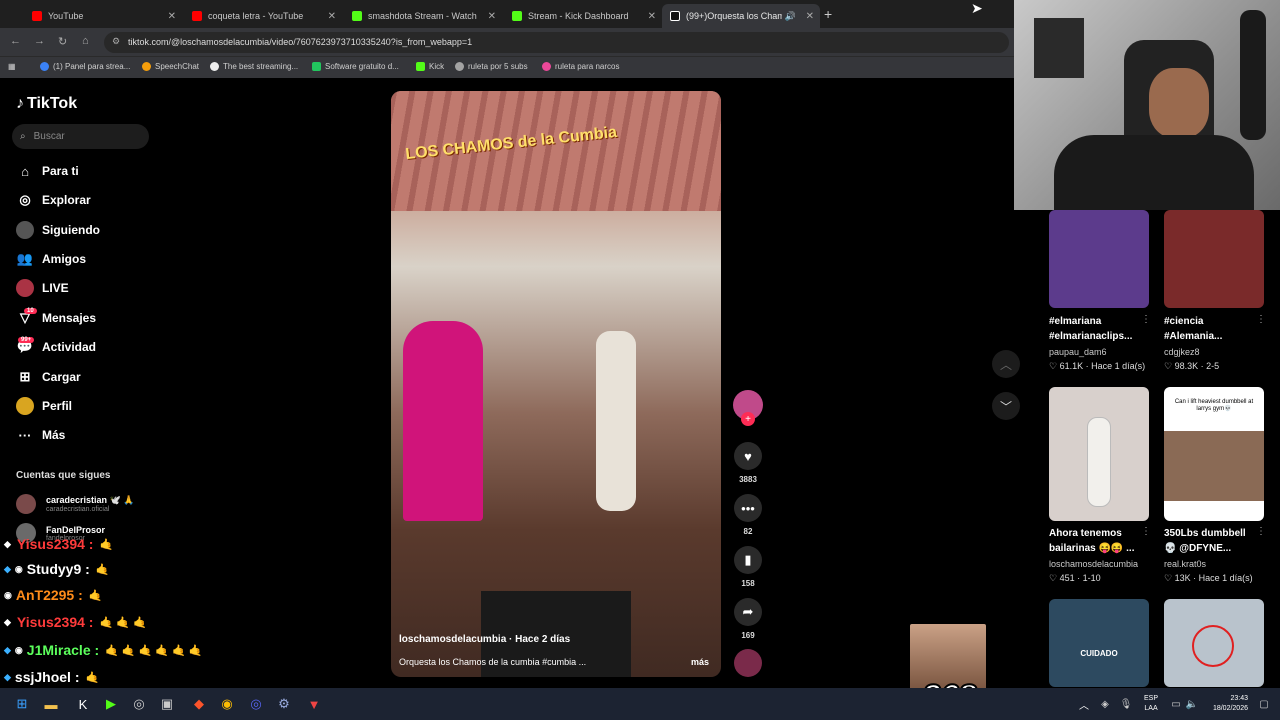 The image size is (1280, 720). What do you see at coordinates (1105, 704) in the screenshot?
I see `tray-app-icon: ◈` at bounding box center [1105, 704].